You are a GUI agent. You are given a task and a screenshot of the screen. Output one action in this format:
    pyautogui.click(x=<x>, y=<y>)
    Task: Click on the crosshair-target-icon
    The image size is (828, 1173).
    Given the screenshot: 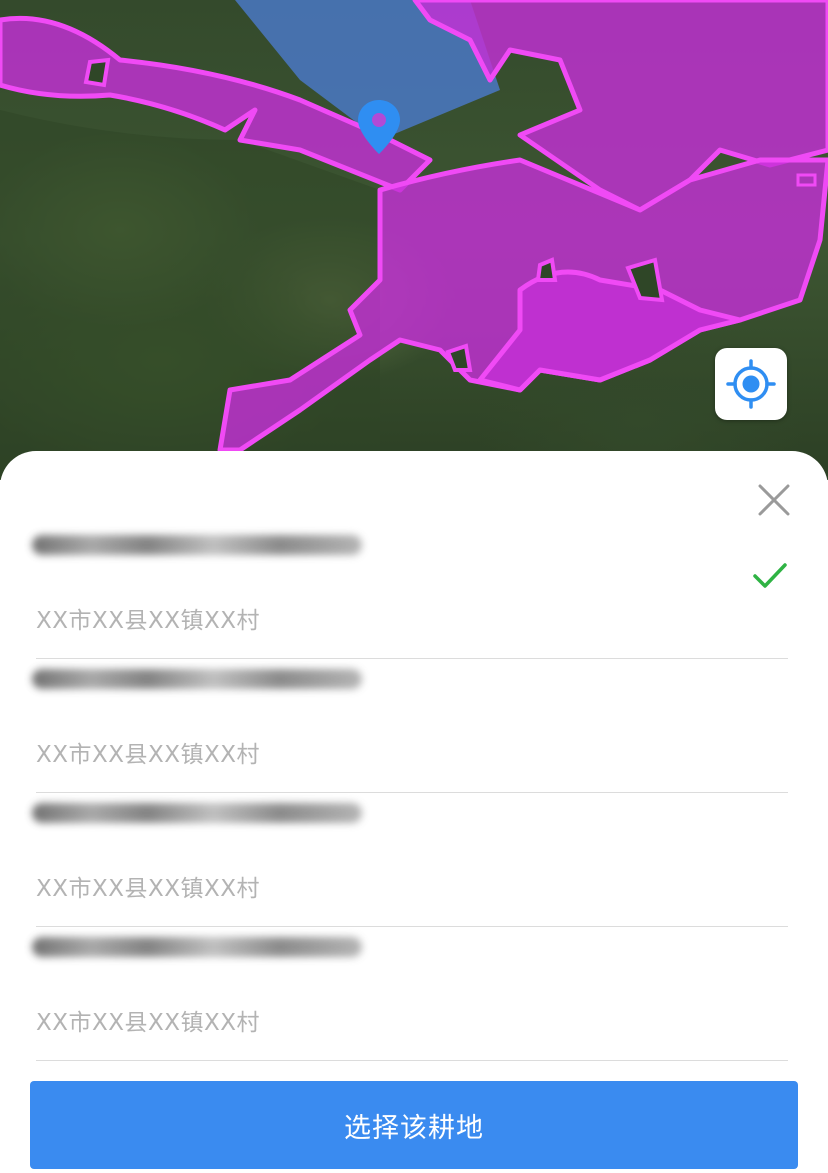 What is the action you would take?
    pyautogui.click(x=751, y=384)
    